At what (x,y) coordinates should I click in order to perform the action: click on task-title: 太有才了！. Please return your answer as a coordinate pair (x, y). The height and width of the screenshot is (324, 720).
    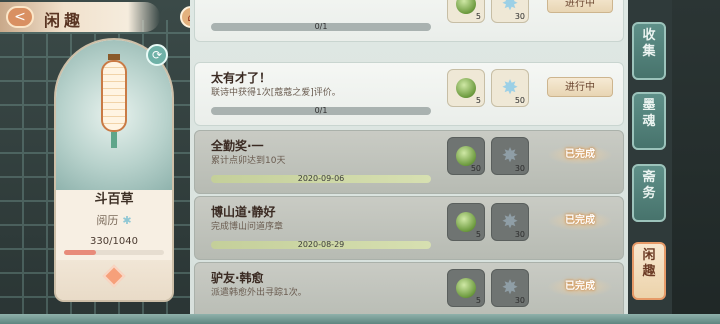
    Looking at the image, I should click on (241, 78).